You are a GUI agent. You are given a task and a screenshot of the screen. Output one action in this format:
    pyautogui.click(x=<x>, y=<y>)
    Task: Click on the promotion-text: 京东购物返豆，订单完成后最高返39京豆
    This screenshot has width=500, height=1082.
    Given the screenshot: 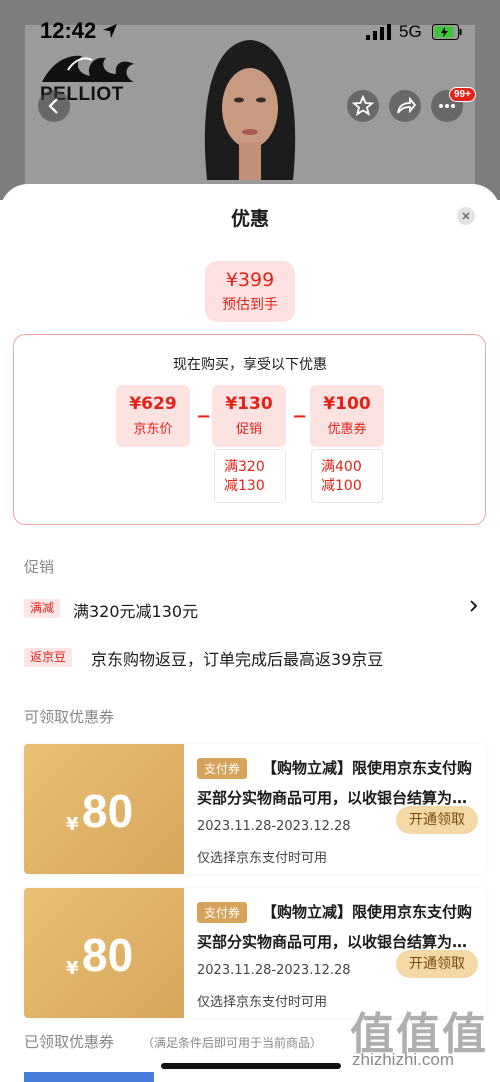 What is the action you would take?
    pyautogui.click(x=237, y=659)
    